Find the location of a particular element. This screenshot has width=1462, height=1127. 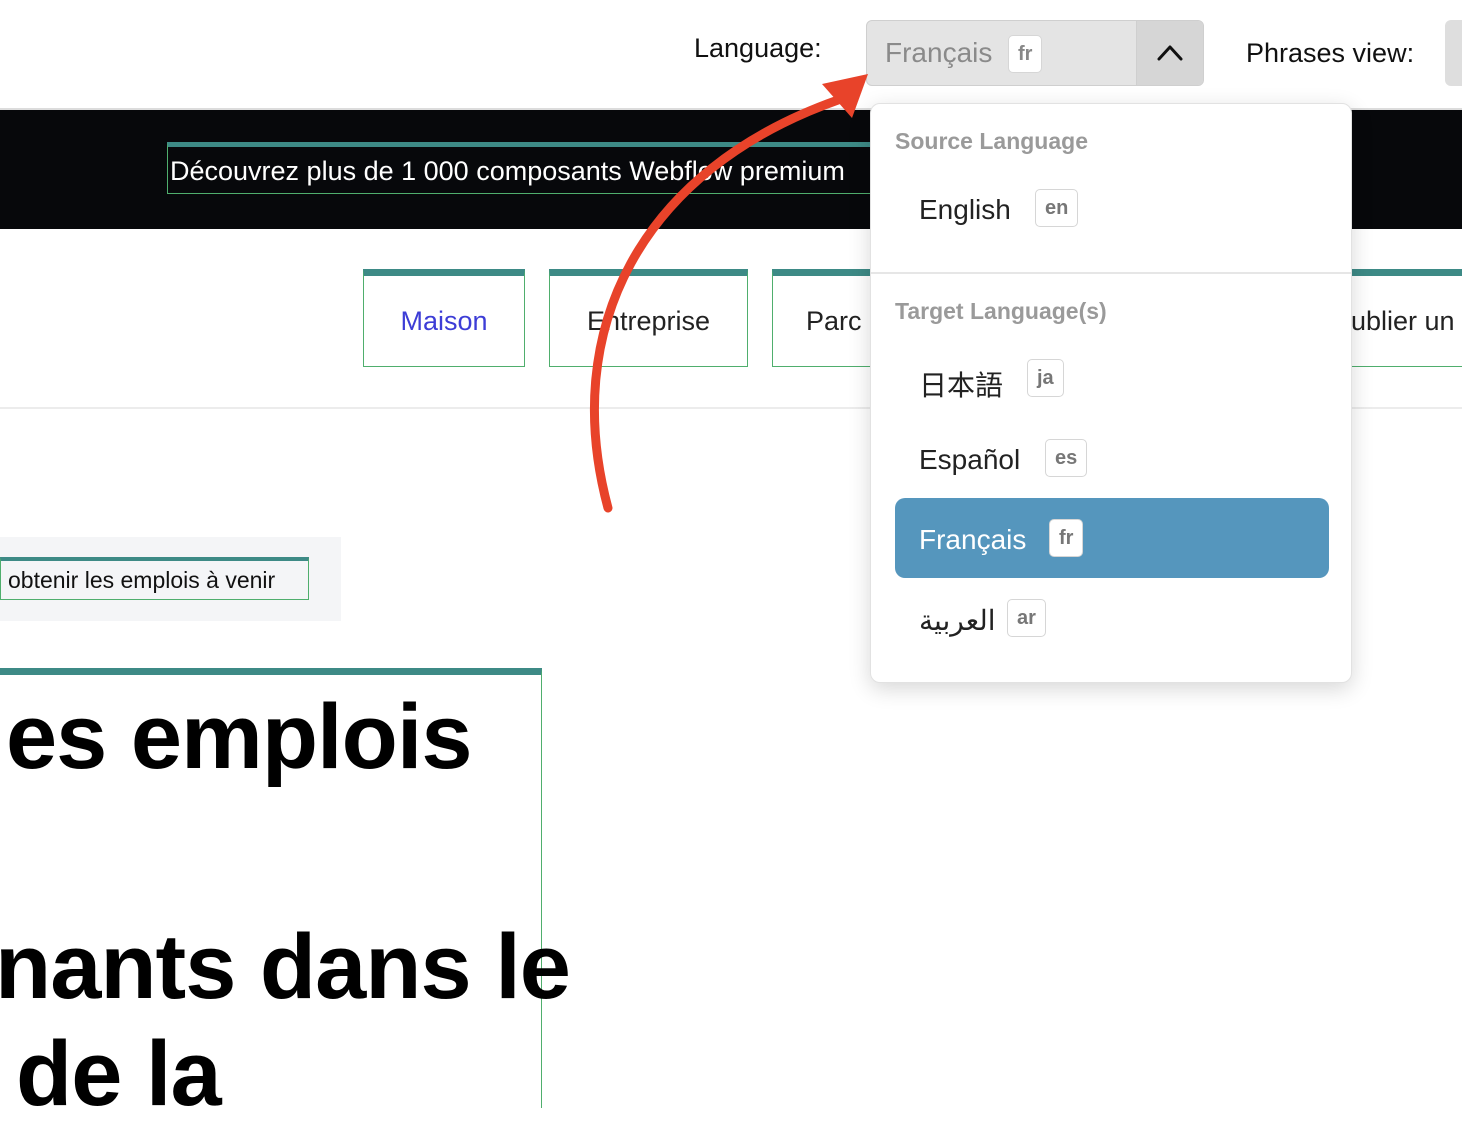

nav-item-maison: Maison is located at coordinates (444, 318).